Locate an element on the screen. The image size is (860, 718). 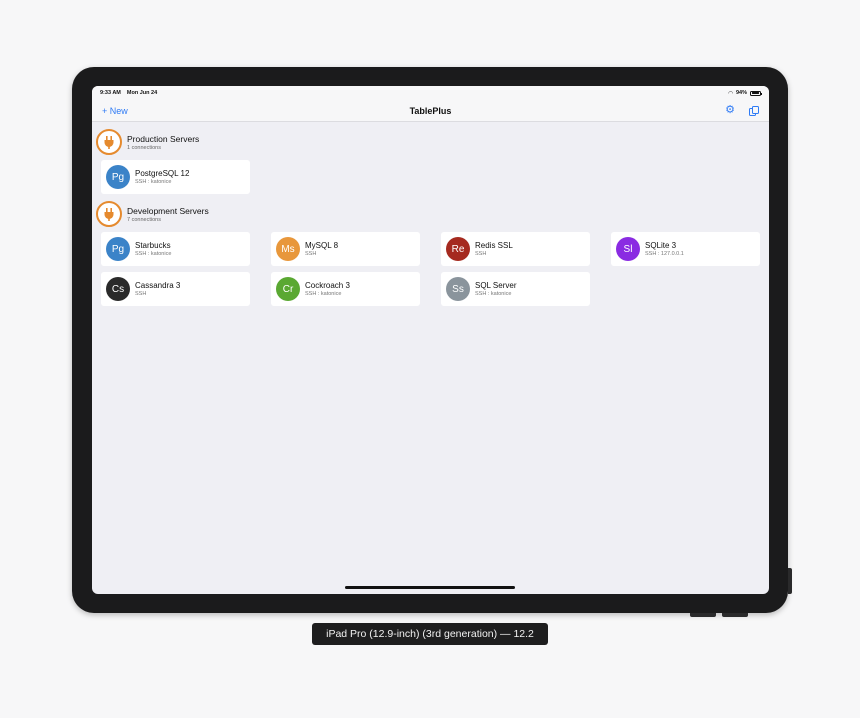
connection-card: Sl SQLite 3 SSH : 127.0.0.1 is located at coordinates (685, 249).